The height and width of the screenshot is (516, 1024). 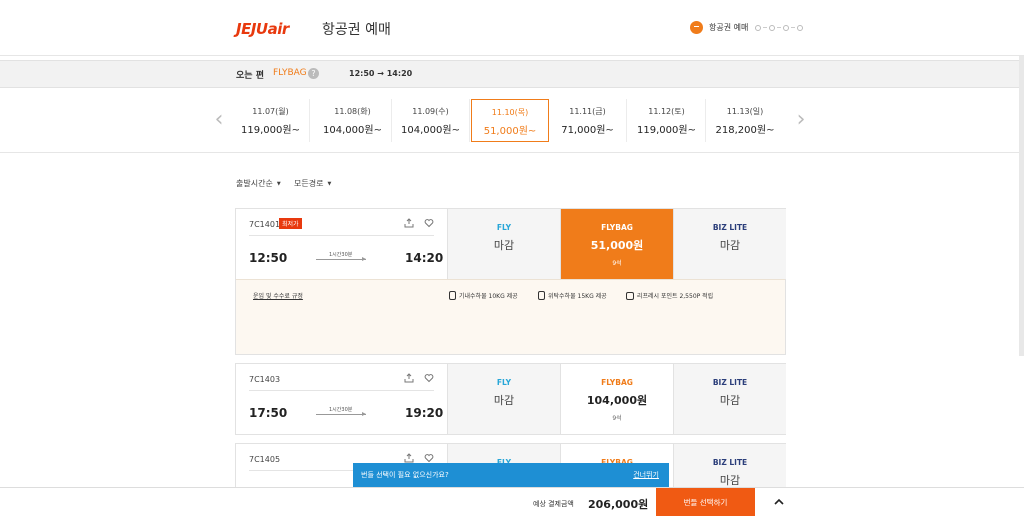 I want to click on route-filter-dropdown: 모든경로, so click(x=312, y=183).